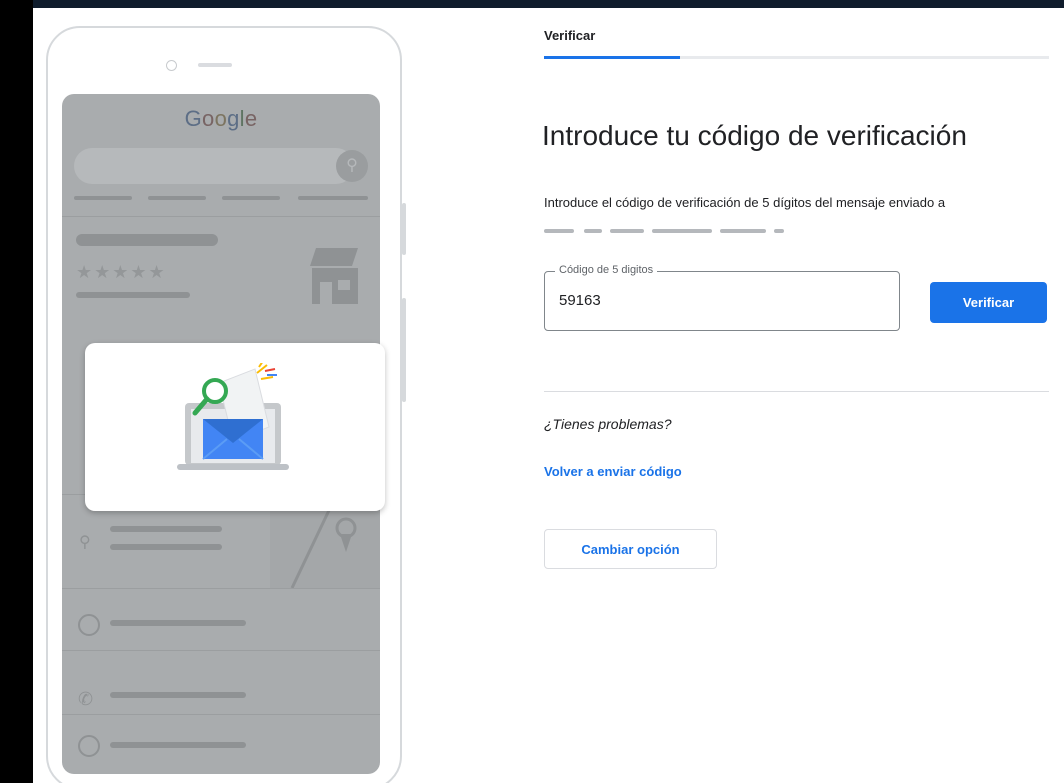 The width and height of the screenshot is (1064, 783). What do you see at coordinates (221, 118) in the screenshot?
I see `google-logo: Google` at bounding box center [221, 118].